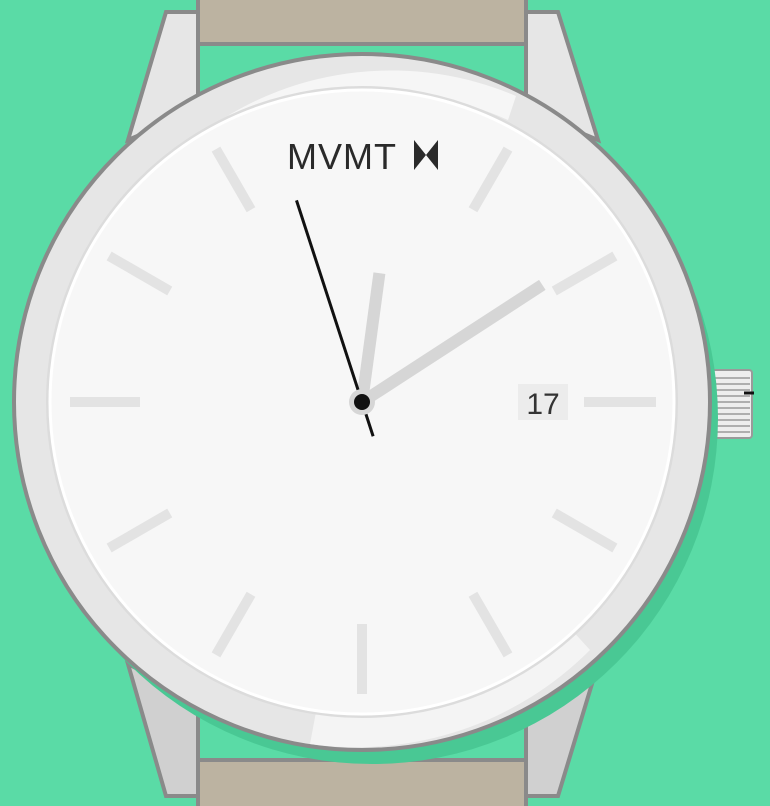 The image size is (770, 806). What do you see at coordinates (362, 782) in the screenshot?
I see `strap-bottom` at bounding box center [362, 782].